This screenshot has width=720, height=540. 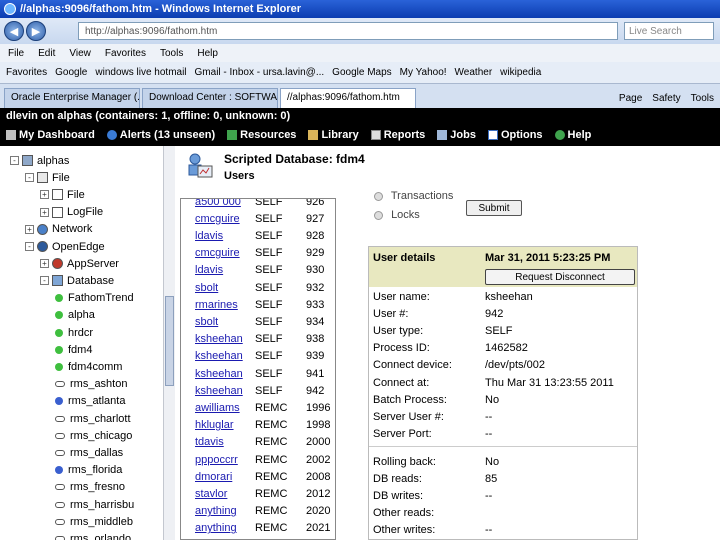 What do you see at coordinates (261, 135) in the screenshot?
I see `nav-resources: Resources` at bounding box center [261, 135].